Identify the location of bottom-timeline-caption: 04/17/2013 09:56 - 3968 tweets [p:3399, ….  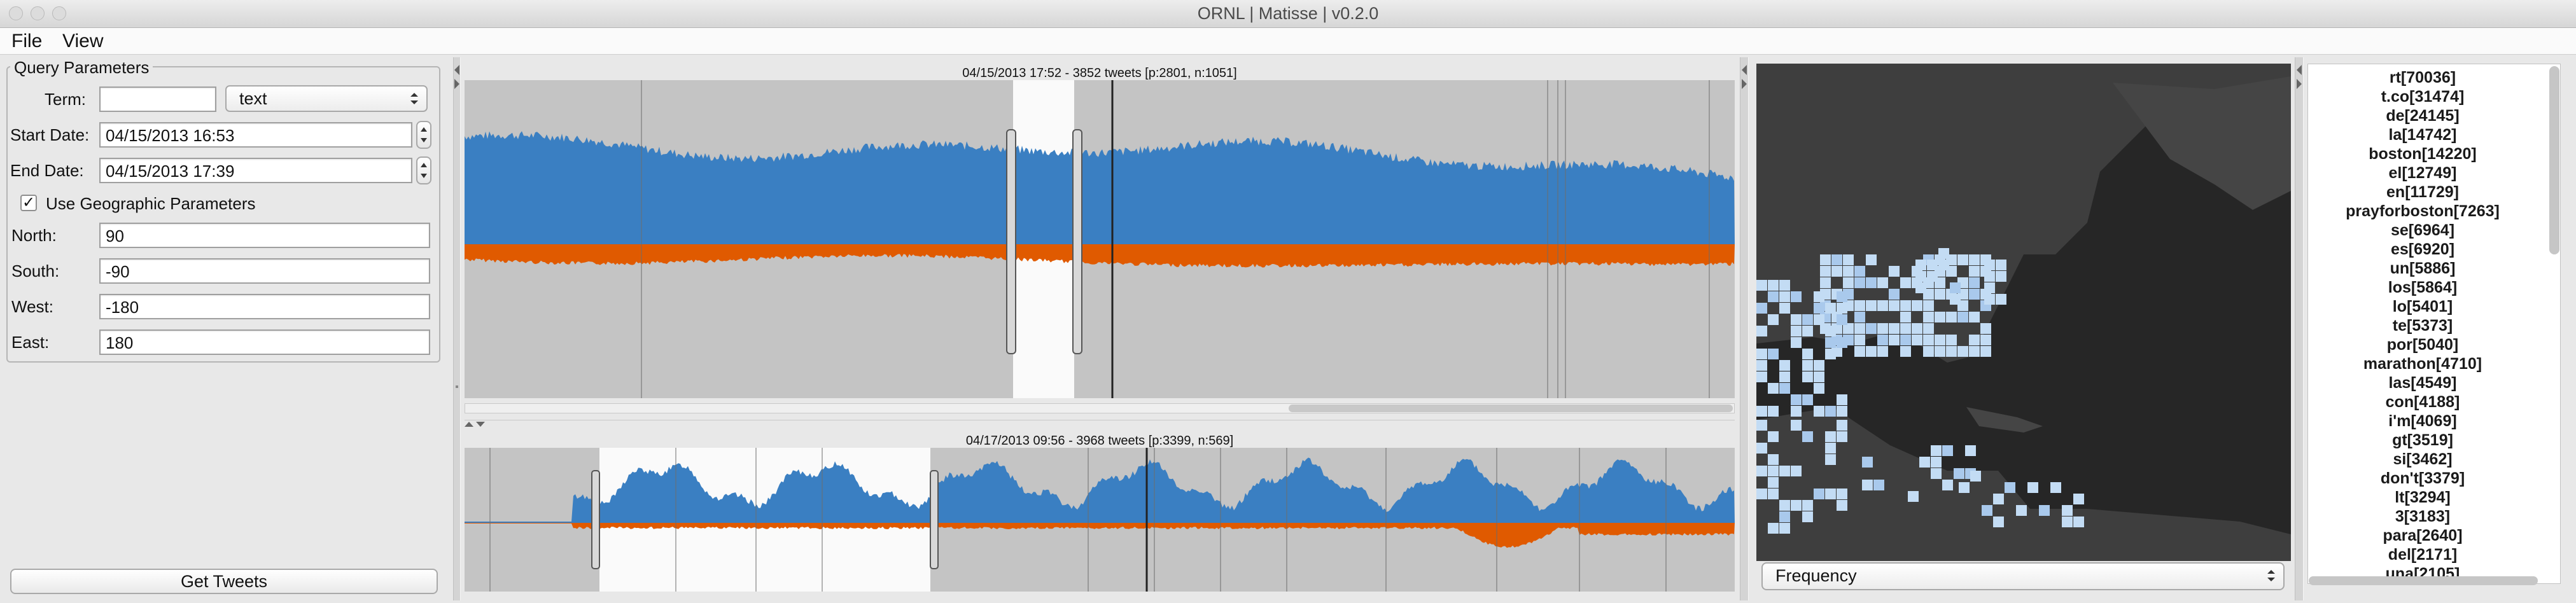
(1099, 441).